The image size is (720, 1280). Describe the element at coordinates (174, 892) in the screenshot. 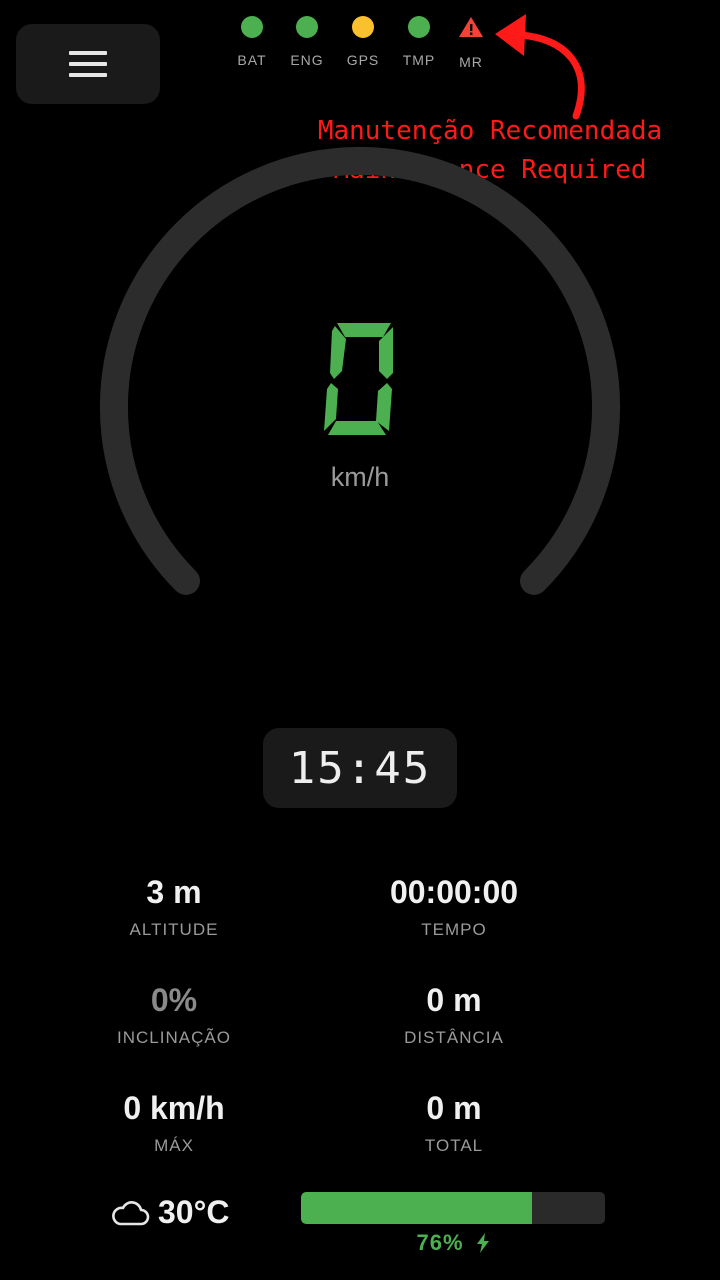

I see `stat-altitude-value: 3 m` at that location.